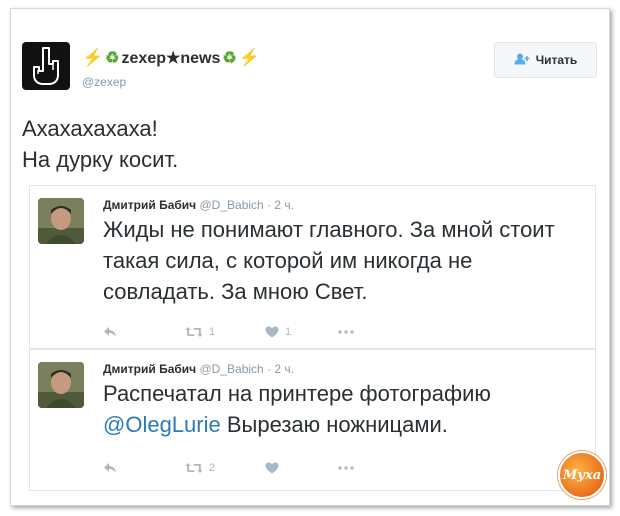 The height and width of the screenshot is (516, 620). I want to click on author-name: ⚡ ♻ zexep★news ♻ ⚡, so click(171, 58).